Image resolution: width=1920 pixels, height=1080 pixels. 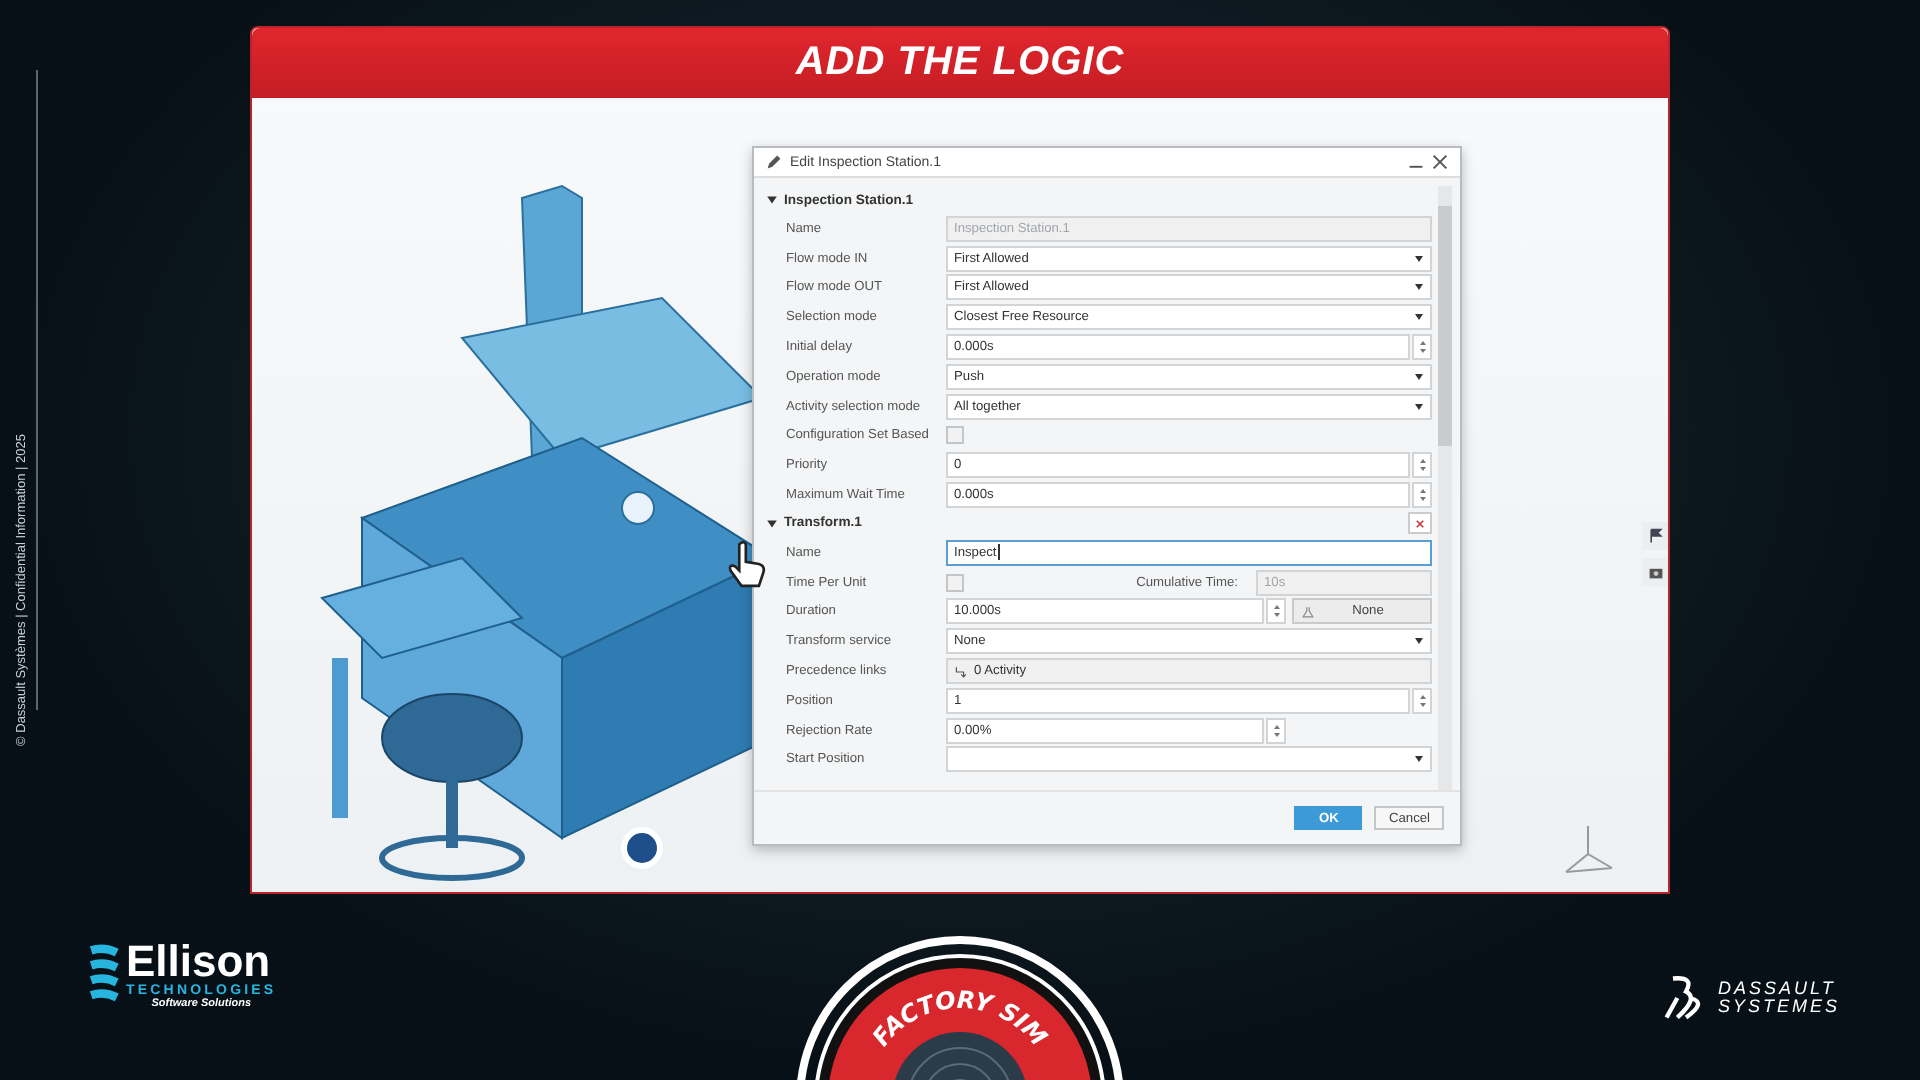 What do you see at coordinates (1445, 488) in the screenshot?
I see `scrollbar` at bounding box center [1445, 488].